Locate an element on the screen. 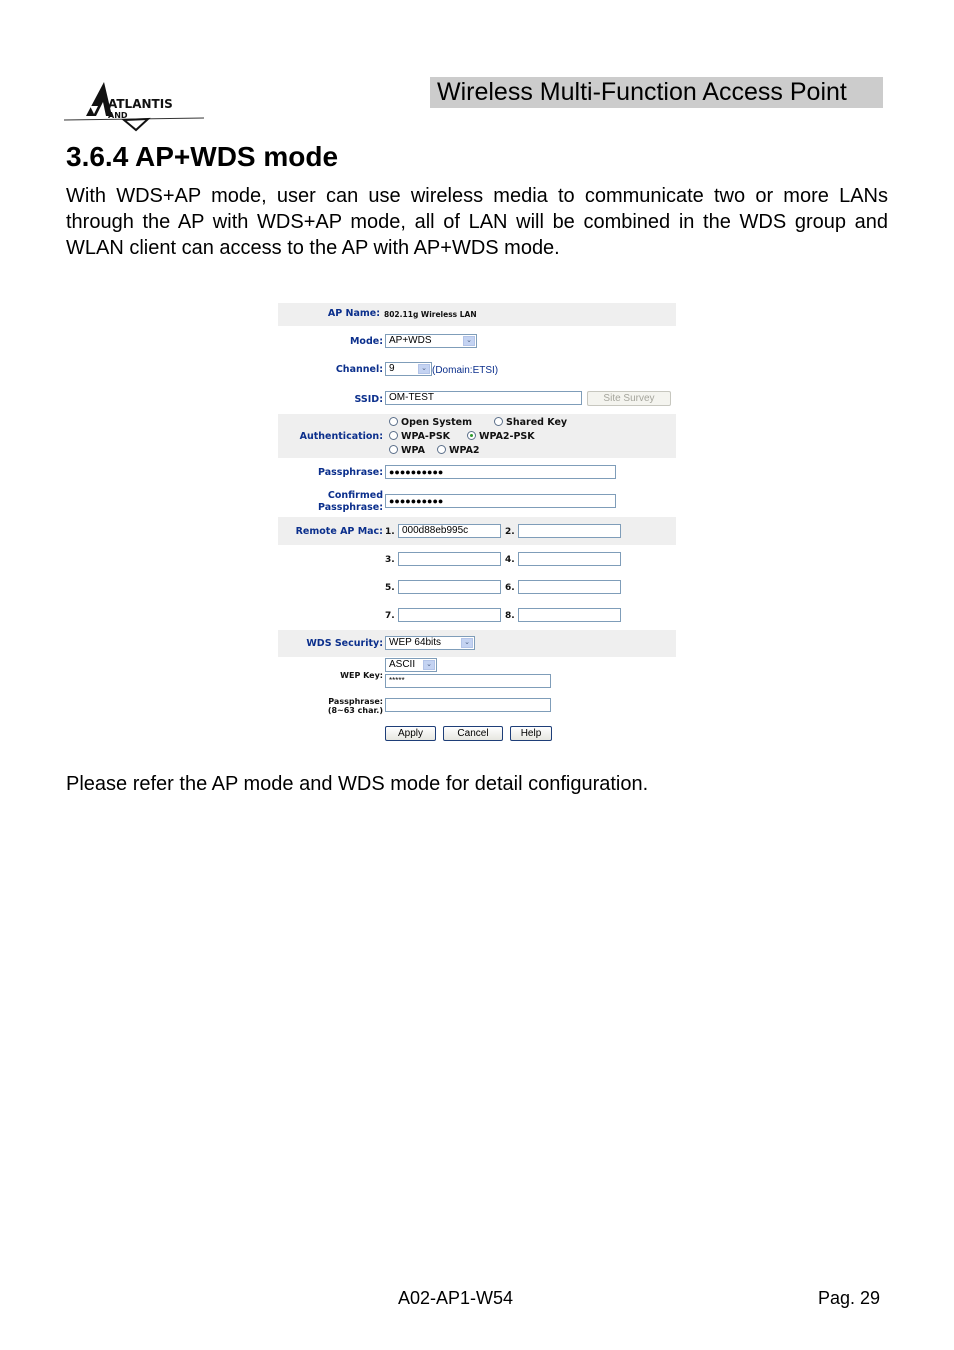 Image resolution: width=954 pixels, height=1350 pixels. auth-option-open-system: Open System is located at coordinates (430, 422).